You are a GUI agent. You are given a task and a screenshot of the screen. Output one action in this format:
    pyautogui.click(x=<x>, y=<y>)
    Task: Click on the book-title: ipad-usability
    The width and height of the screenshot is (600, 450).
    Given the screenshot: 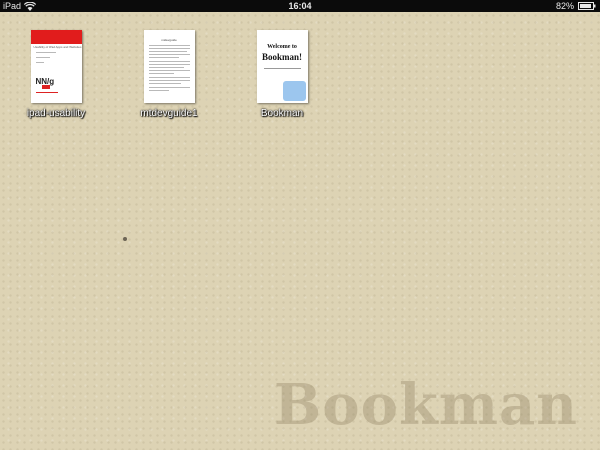 What is the action you would take?
    pyautogui.click(x=56, y=113)
    